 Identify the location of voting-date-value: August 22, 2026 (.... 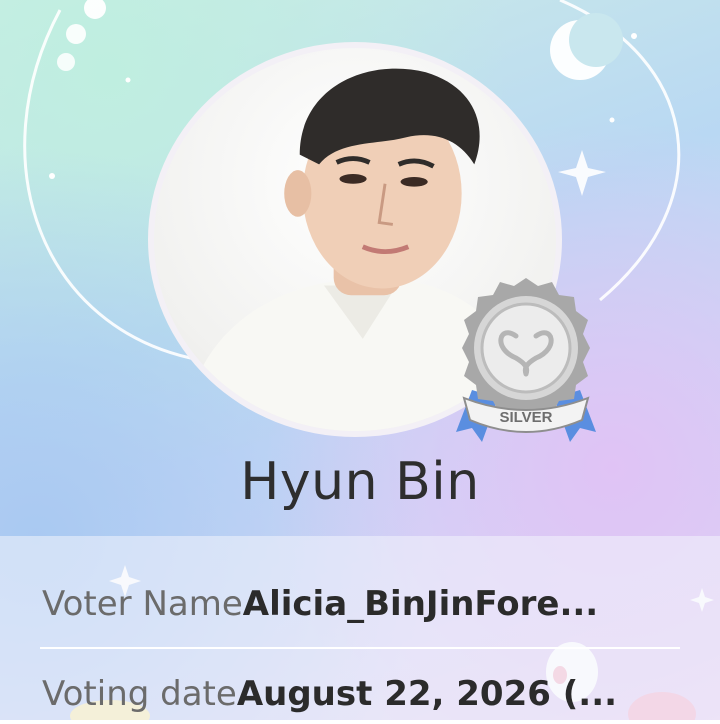
(427, 694).